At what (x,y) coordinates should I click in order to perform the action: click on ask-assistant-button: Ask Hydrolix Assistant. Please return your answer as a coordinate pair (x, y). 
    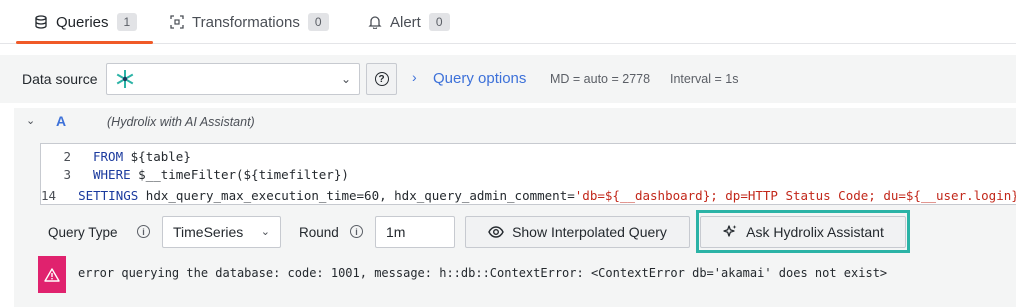
    Looking at the image, I should click on (803, 232).